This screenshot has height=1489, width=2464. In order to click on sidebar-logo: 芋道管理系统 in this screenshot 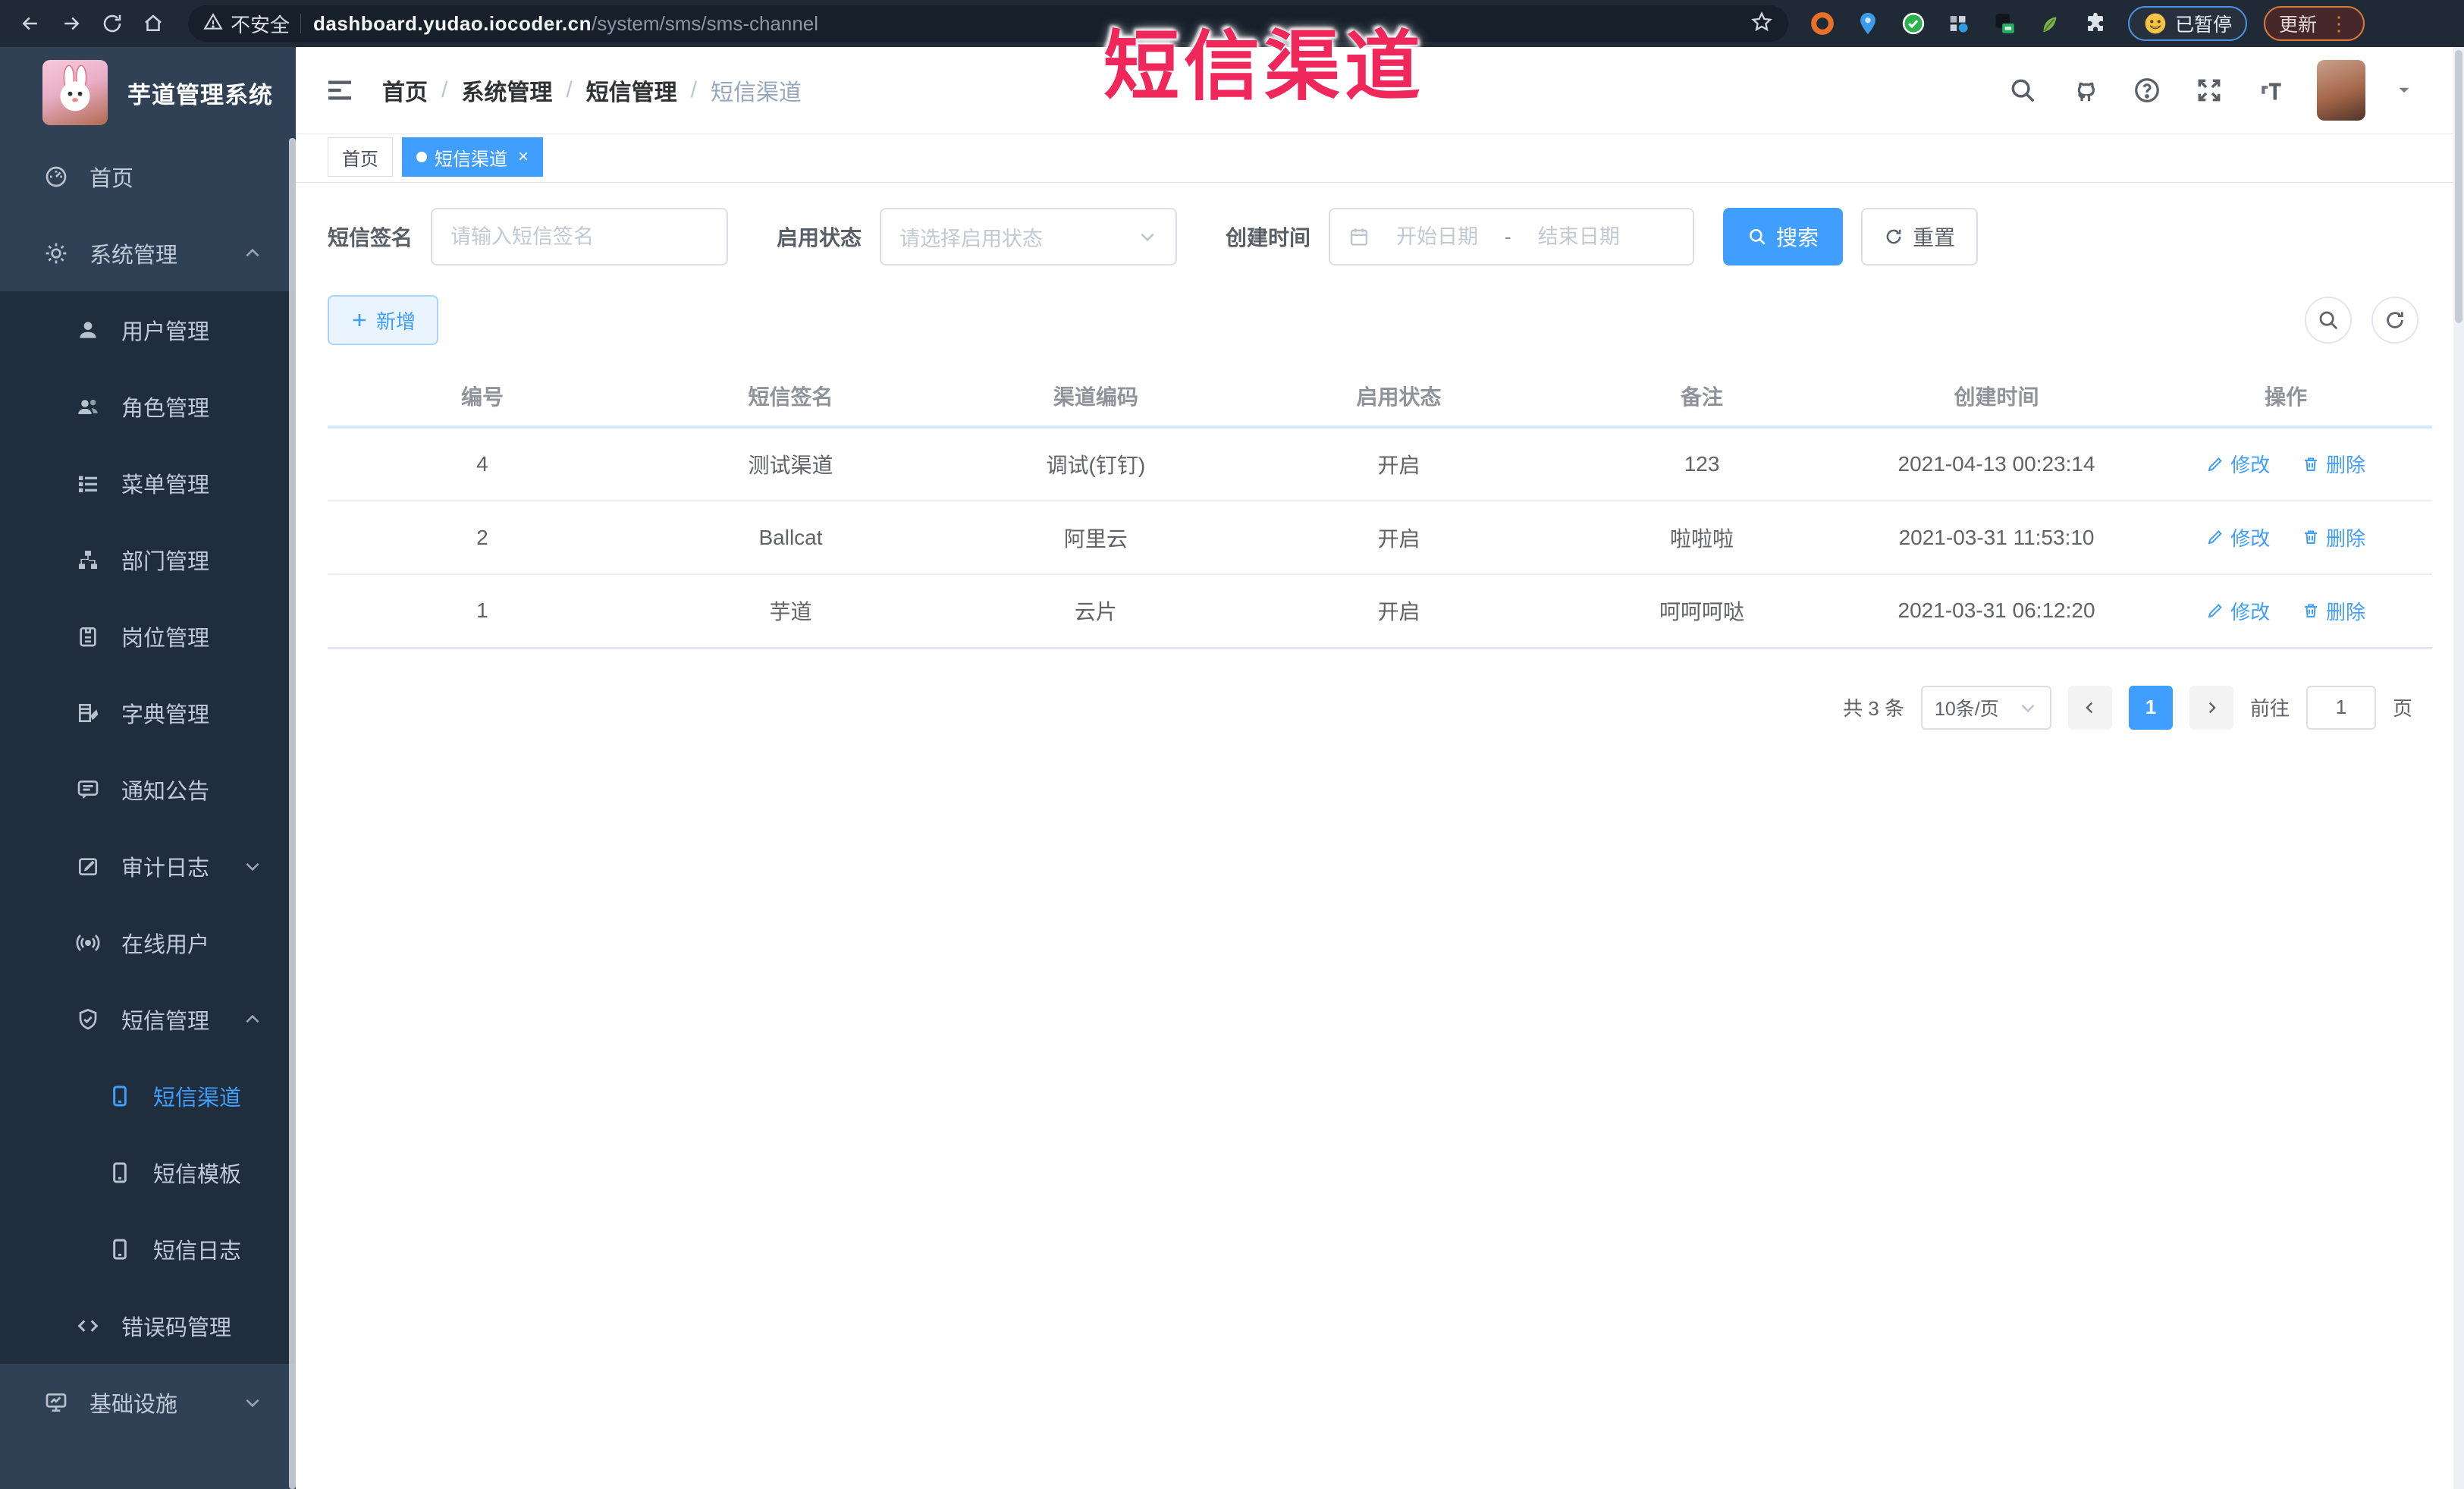, I will do `click(148, 92)`.